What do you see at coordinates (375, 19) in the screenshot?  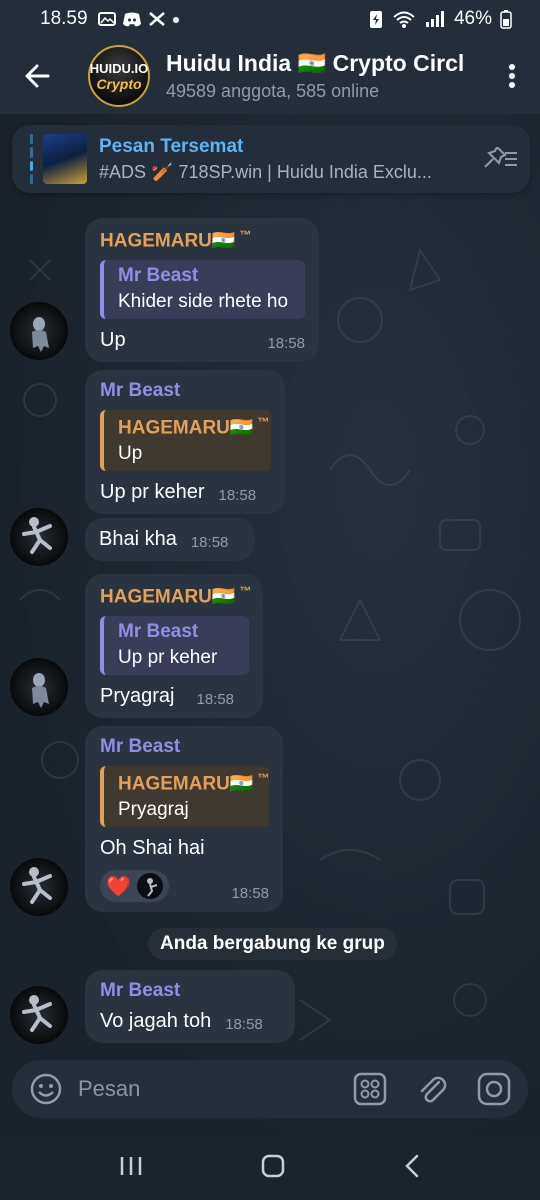 I see `battery-saver-icon` at bounding box center [375, 19].